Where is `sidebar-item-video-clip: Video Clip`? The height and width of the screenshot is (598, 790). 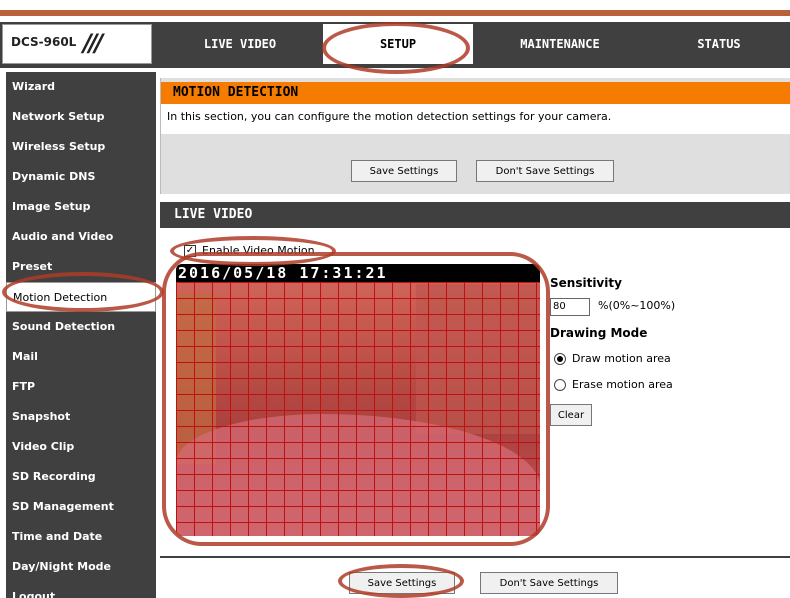
sidebar-item-video-clip: Video Clip is located at coordinates (81, 447).